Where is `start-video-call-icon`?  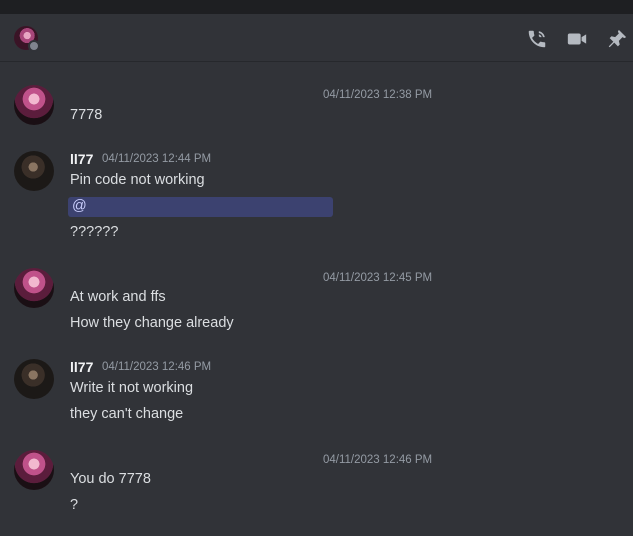
start-video-call-icon is located at coordinates (577, 39).